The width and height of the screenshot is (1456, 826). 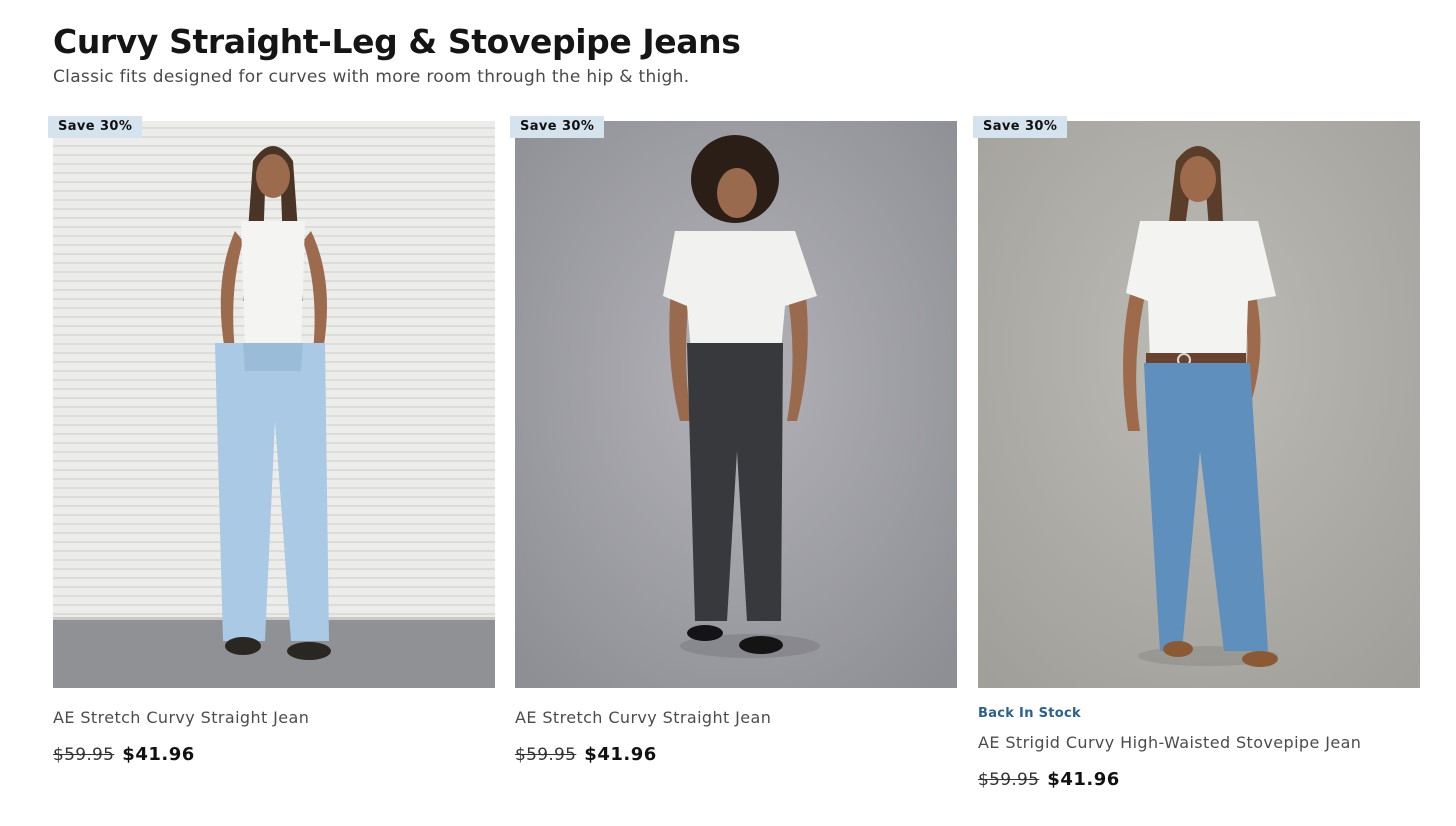 What do you see at coordinates (1029, 713) in the screenshot?
I see `back-in-stock-label: Back In Stock` at bounding box center [1029, 713].